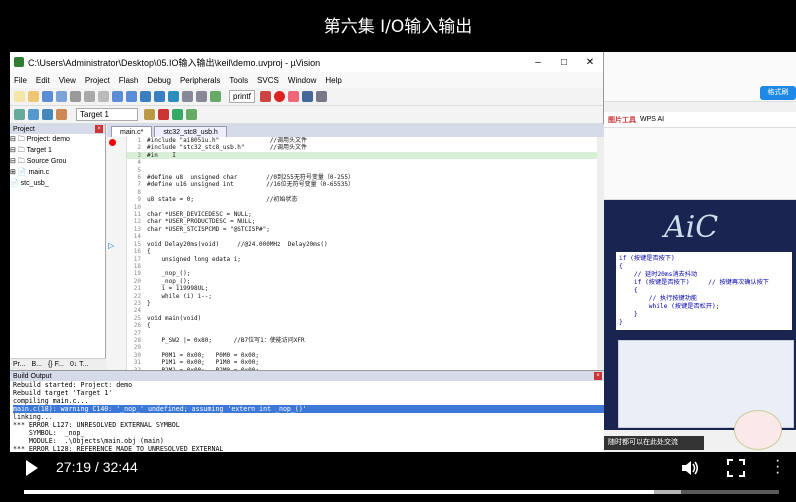 Image resolution: width=796 pixels, height=502 pixels. I want to click on menu-item-peripherals: Peripherals, so click(200, 80).